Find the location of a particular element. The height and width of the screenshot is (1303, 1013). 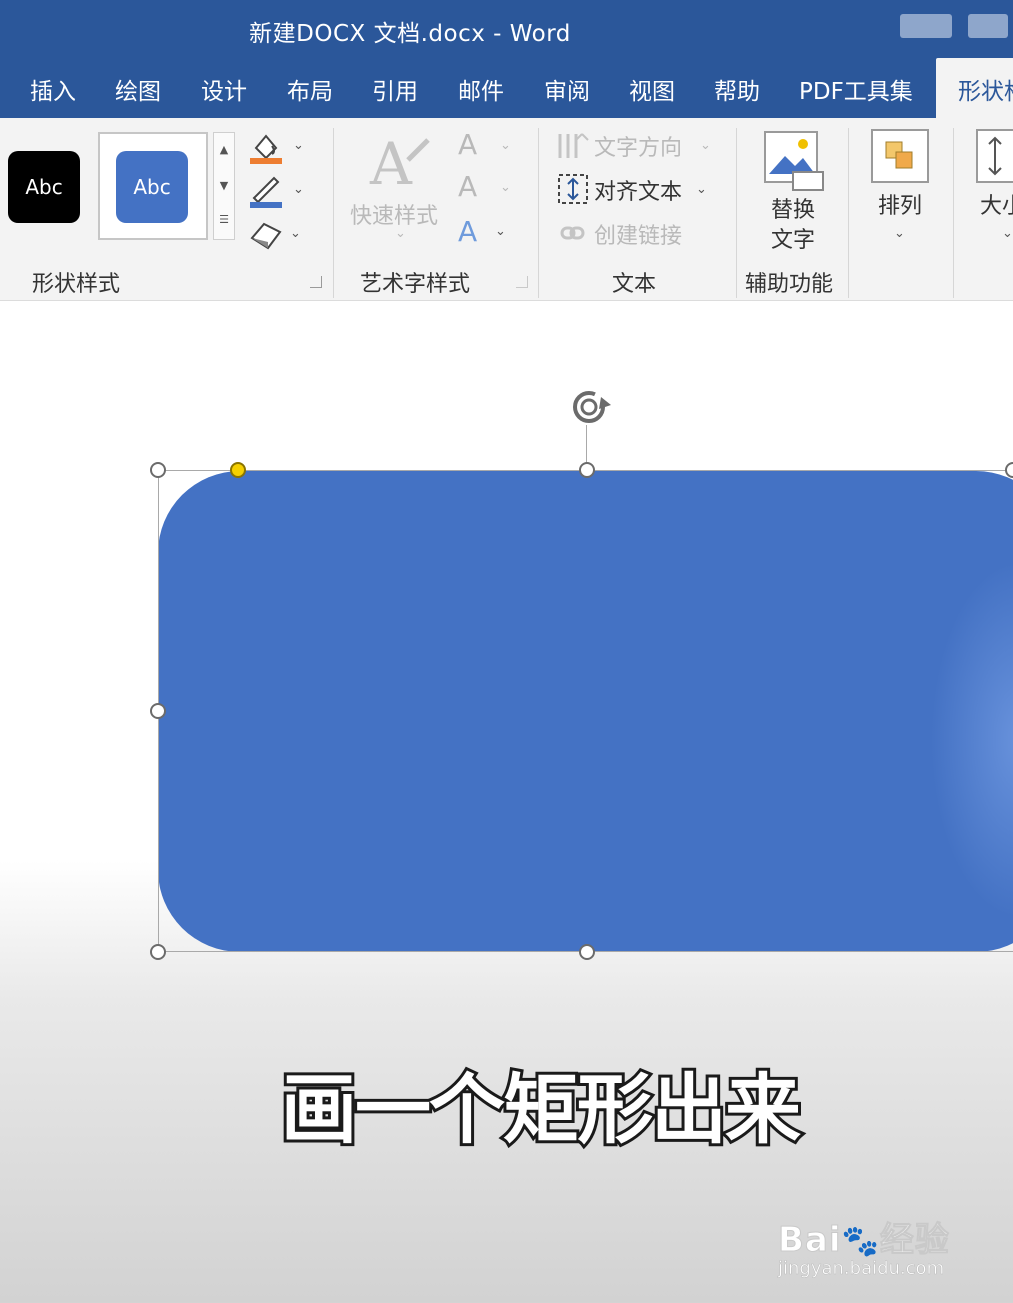

wordart-quick-styles-icon: A is located at coordinates (400, 161).